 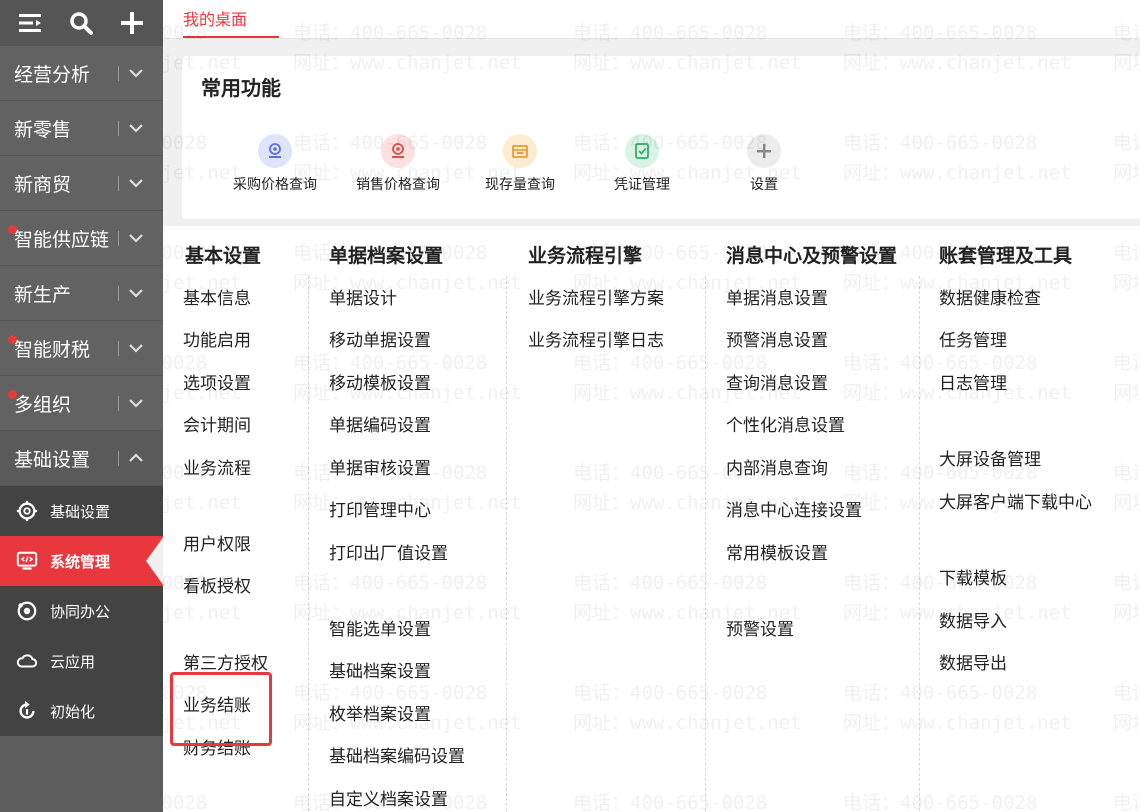 I want to click on settings-link: 业务流程引擎日志, so click(x=596, y=338).